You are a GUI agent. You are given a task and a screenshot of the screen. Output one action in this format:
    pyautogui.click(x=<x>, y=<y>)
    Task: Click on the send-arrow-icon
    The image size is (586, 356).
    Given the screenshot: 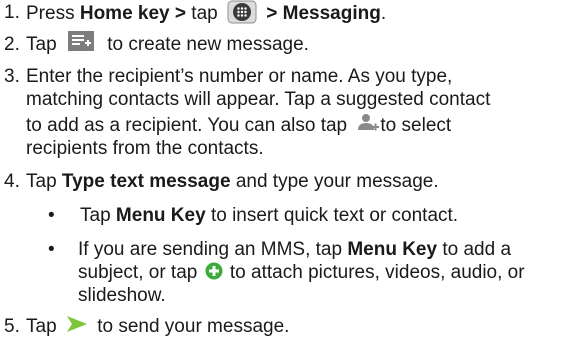 What is the action you would take?
    pyautogui.click(x=77, y=324)
    